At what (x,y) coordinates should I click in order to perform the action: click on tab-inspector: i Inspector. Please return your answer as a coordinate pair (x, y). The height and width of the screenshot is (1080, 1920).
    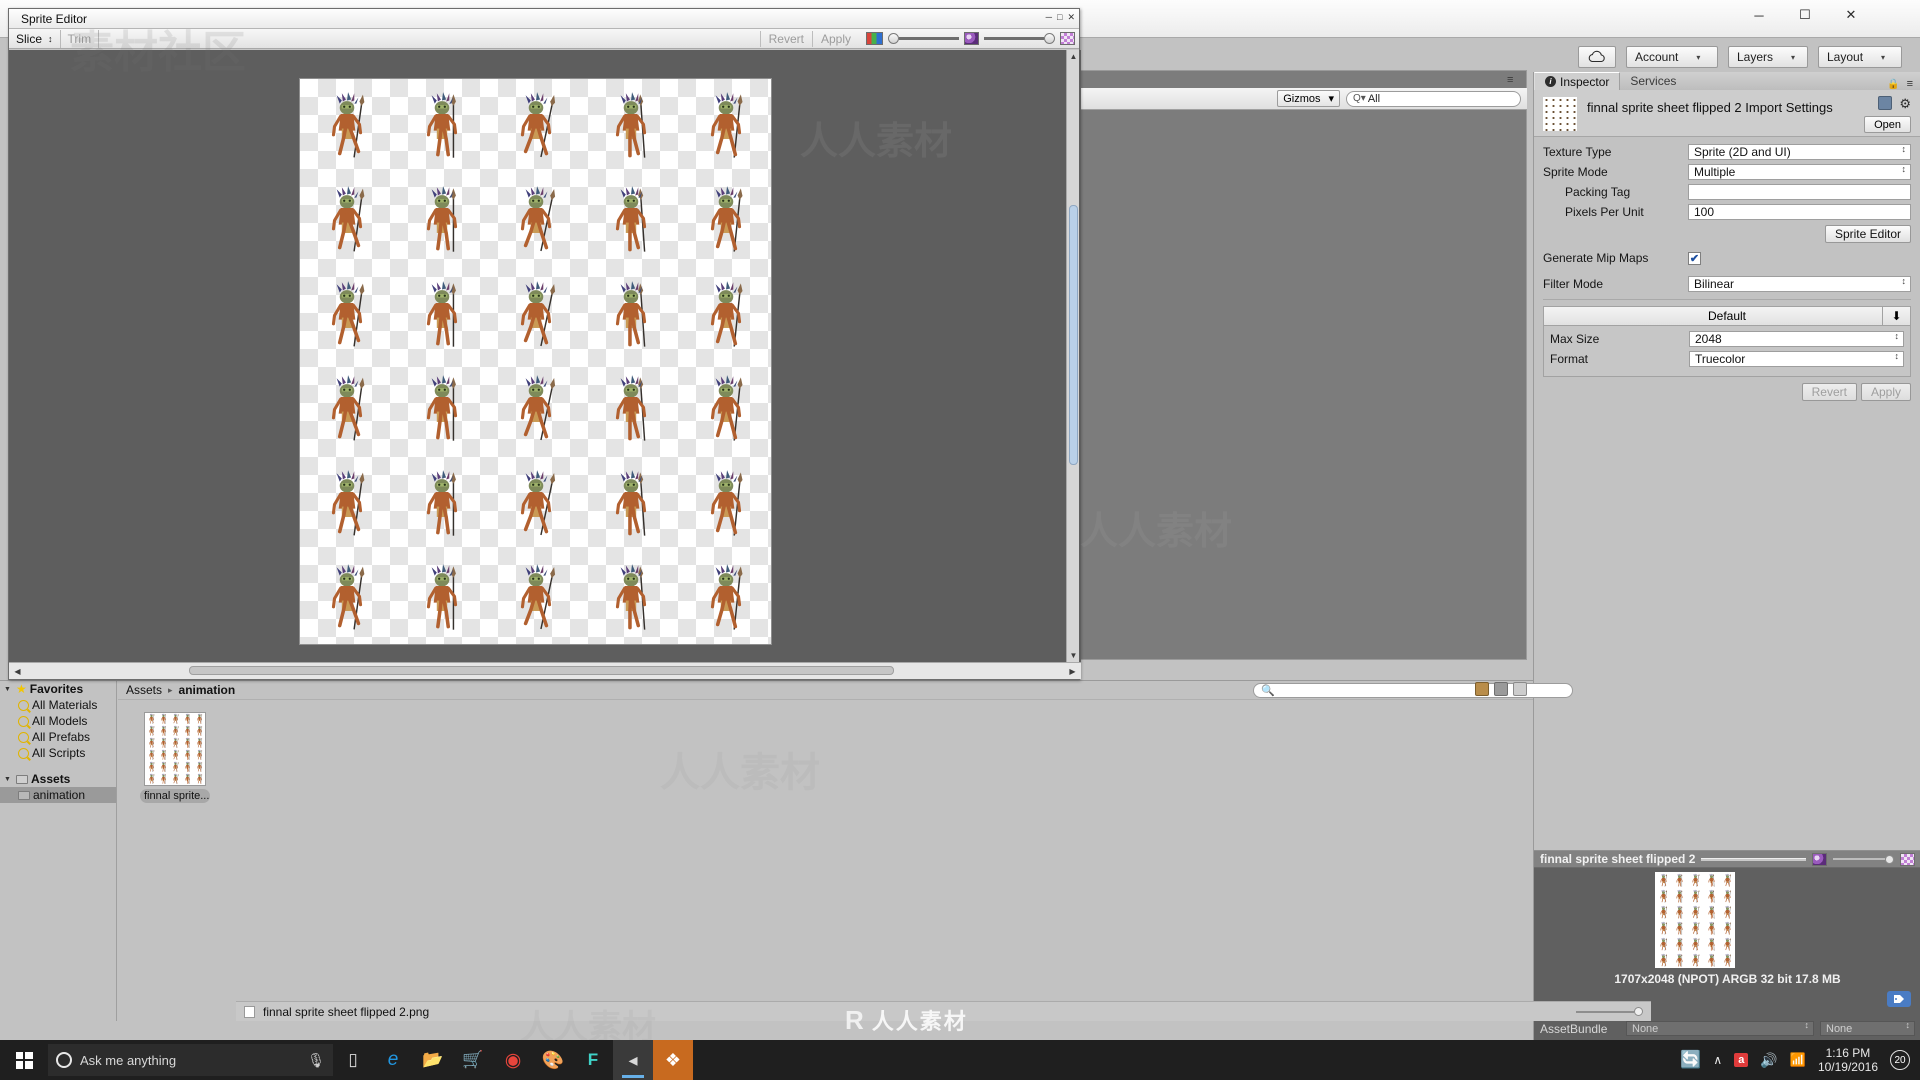
    Looking at the image, I should click on (1577, 81).